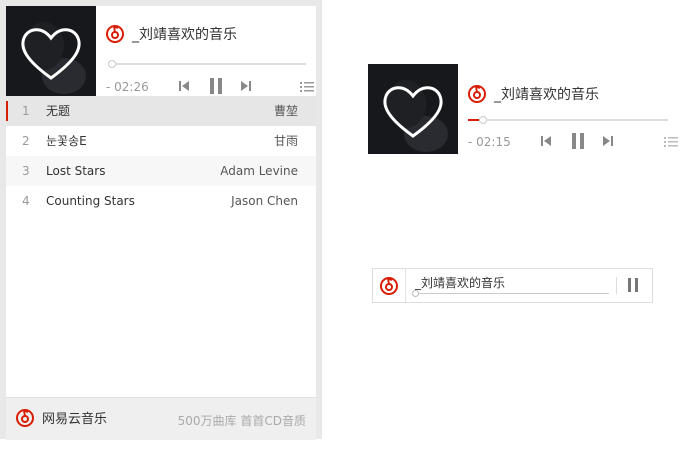  I want to click on track-row: 2 눈꽃송E 甘雨, so click(161, 141).